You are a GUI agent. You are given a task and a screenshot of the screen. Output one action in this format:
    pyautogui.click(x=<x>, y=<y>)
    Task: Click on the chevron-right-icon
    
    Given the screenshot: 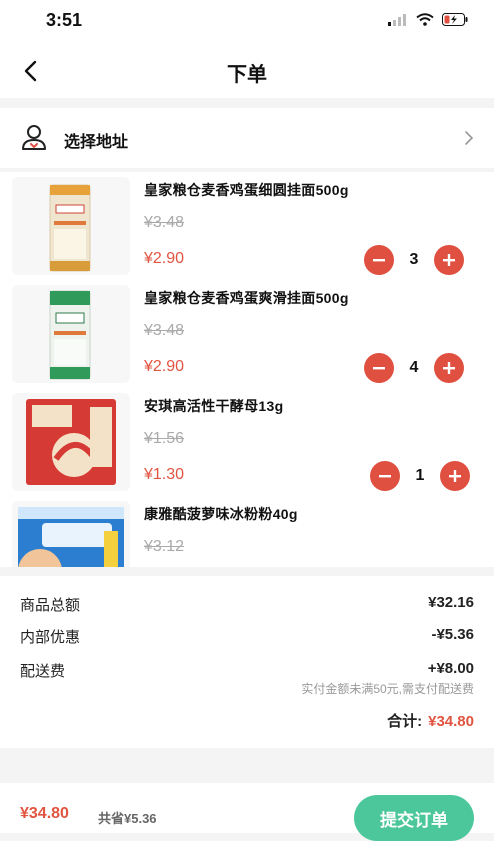 What is the action you would take?
    pyautogui.click(x=469, y=138)
    